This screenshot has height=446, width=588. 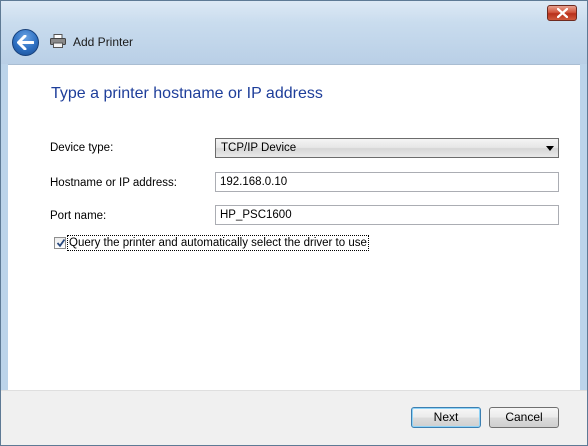 I want to click on back-arrow-icon, so click(x=25, y=42).